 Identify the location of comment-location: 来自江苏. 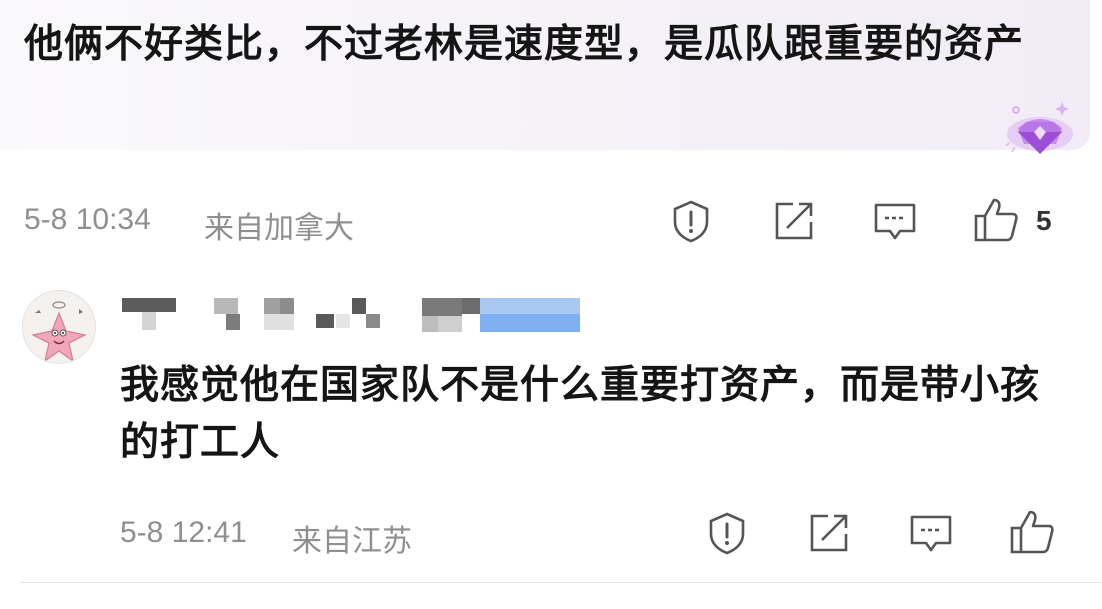
(352, 541).